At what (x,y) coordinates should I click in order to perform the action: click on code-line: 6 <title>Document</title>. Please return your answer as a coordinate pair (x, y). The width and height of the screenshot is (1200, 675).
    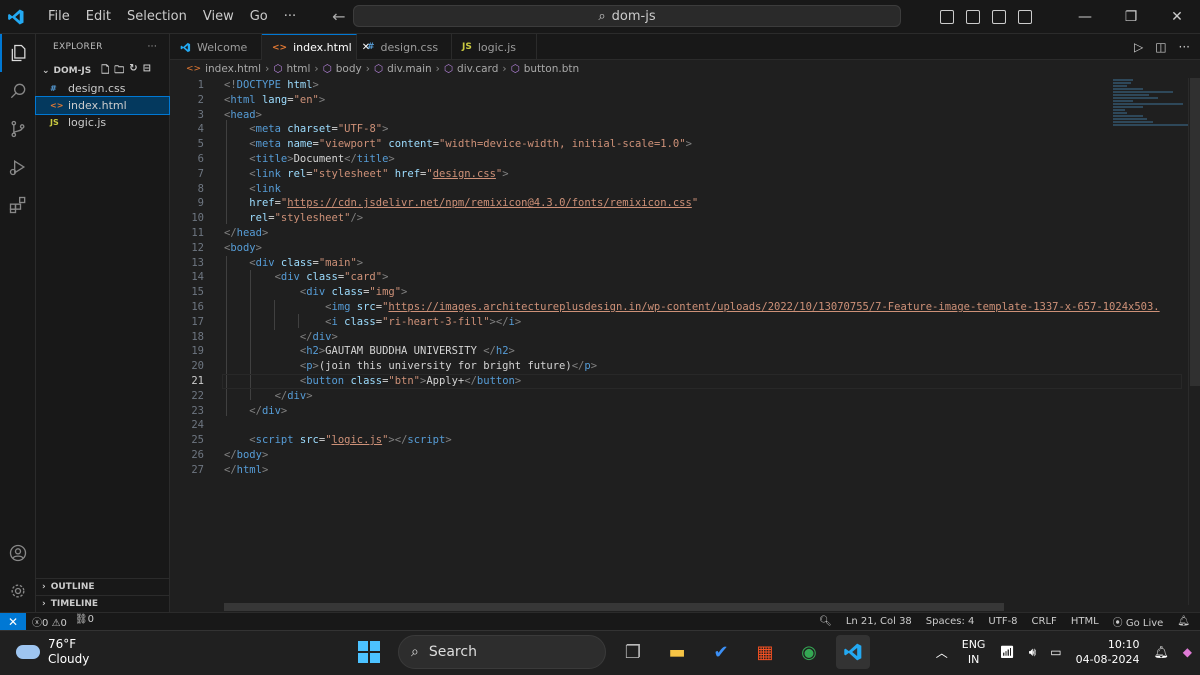
    Looking at the image, I should click on (679, 159).